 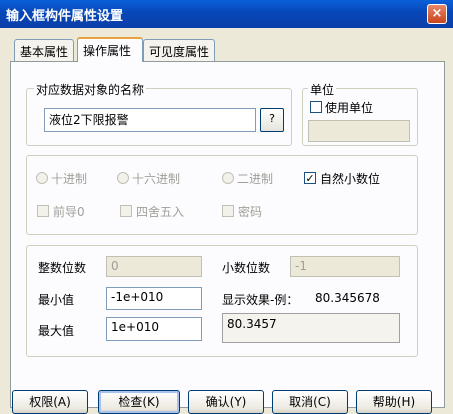 What do you see at coordinates (260, 300) in the screenshot?
I see `preview-label: 显示效果-例：` at bounding box center [260, 300].